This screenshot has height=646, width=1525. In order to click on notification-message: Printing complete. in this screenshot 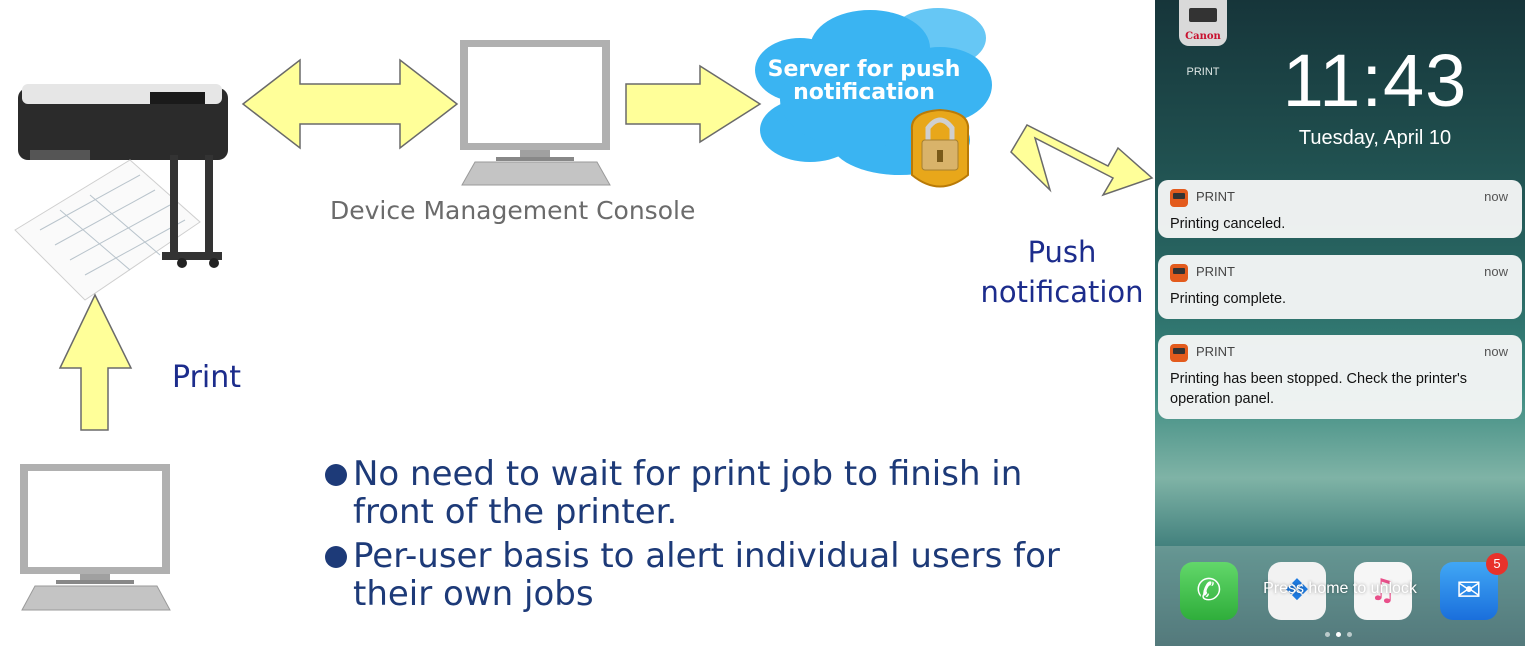, I will do `click(1228, 299)`.